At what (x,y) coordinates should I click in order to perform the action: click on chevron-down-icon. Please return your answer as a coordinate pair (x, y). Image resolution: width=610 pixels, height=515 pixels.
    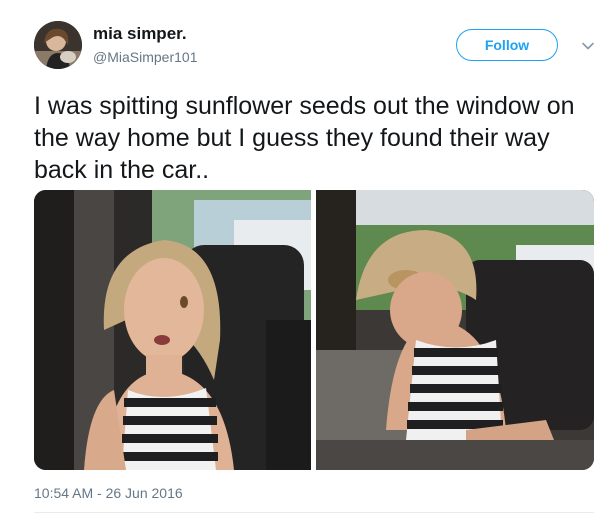
    Looking at the image, I should click on (588, 46).